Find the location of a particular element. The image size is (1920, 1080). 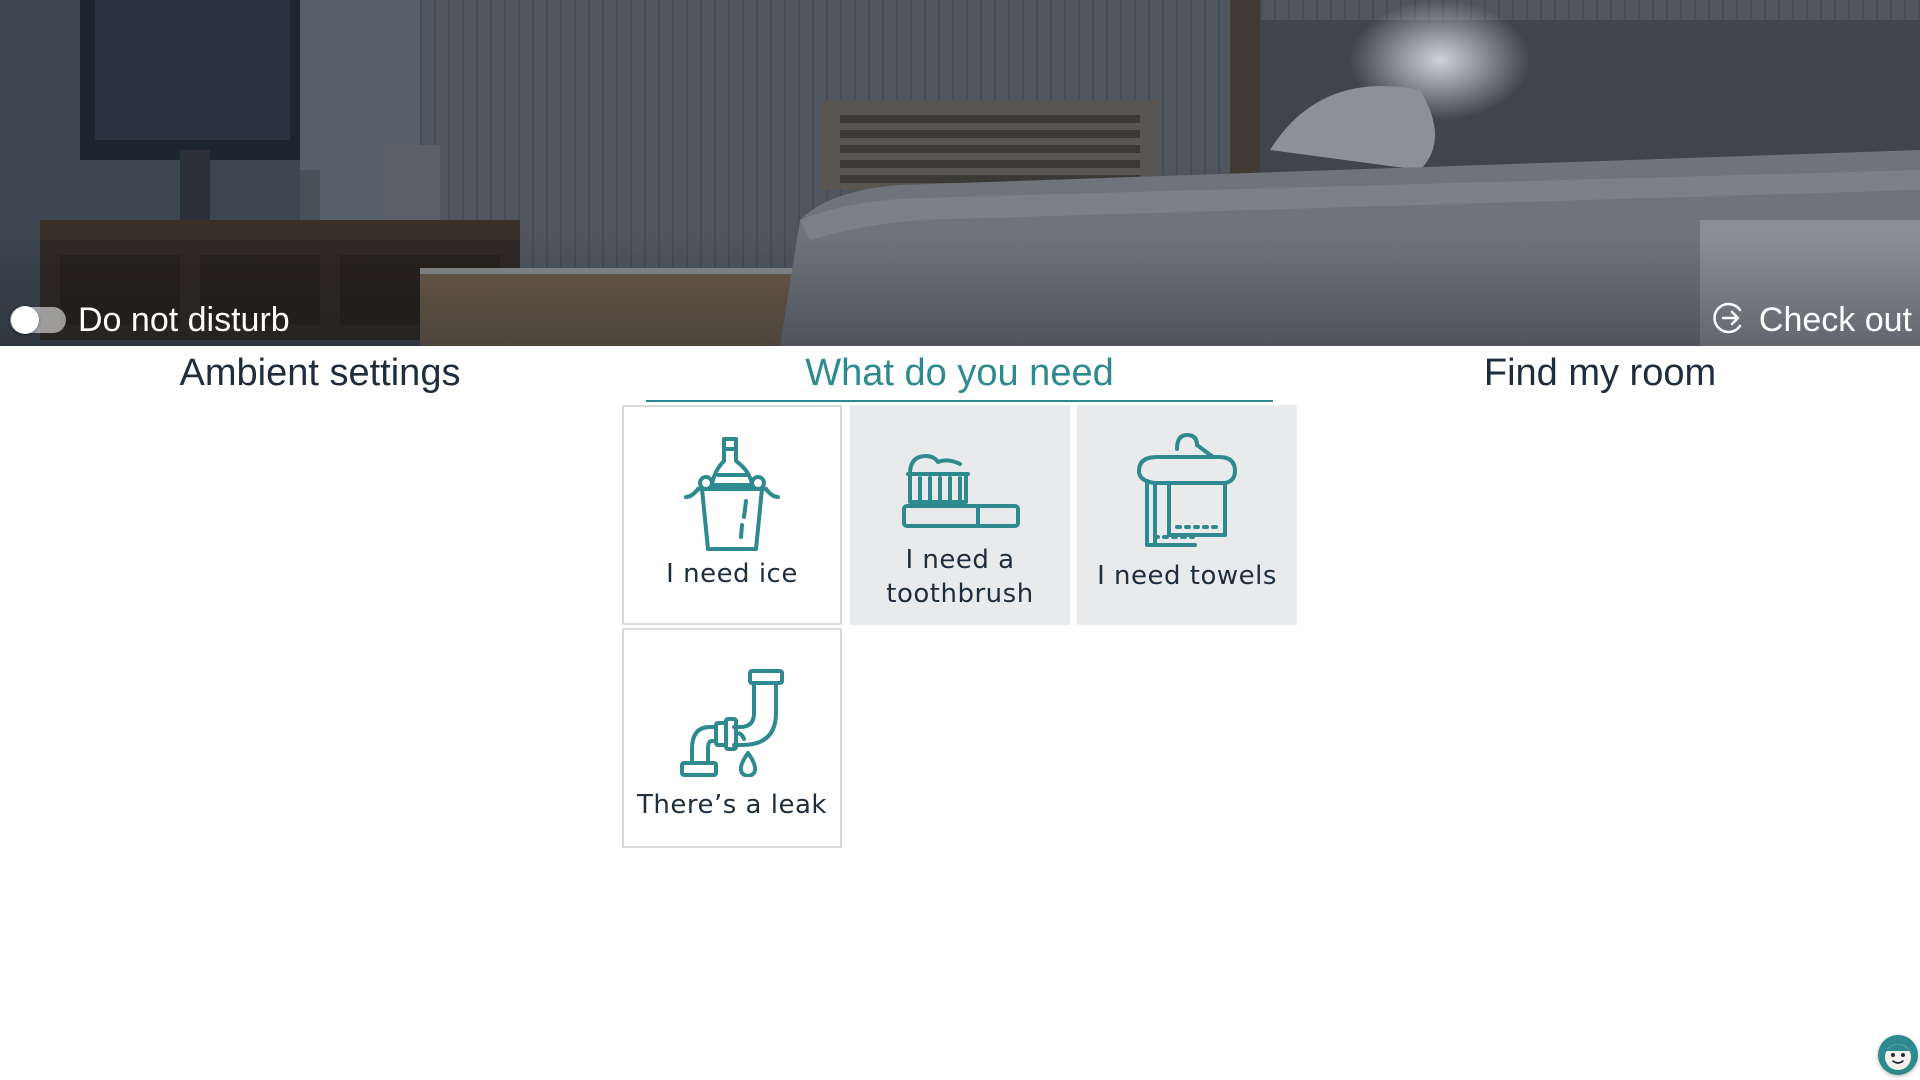

toggle-switch is located at coordinates (38, 320).